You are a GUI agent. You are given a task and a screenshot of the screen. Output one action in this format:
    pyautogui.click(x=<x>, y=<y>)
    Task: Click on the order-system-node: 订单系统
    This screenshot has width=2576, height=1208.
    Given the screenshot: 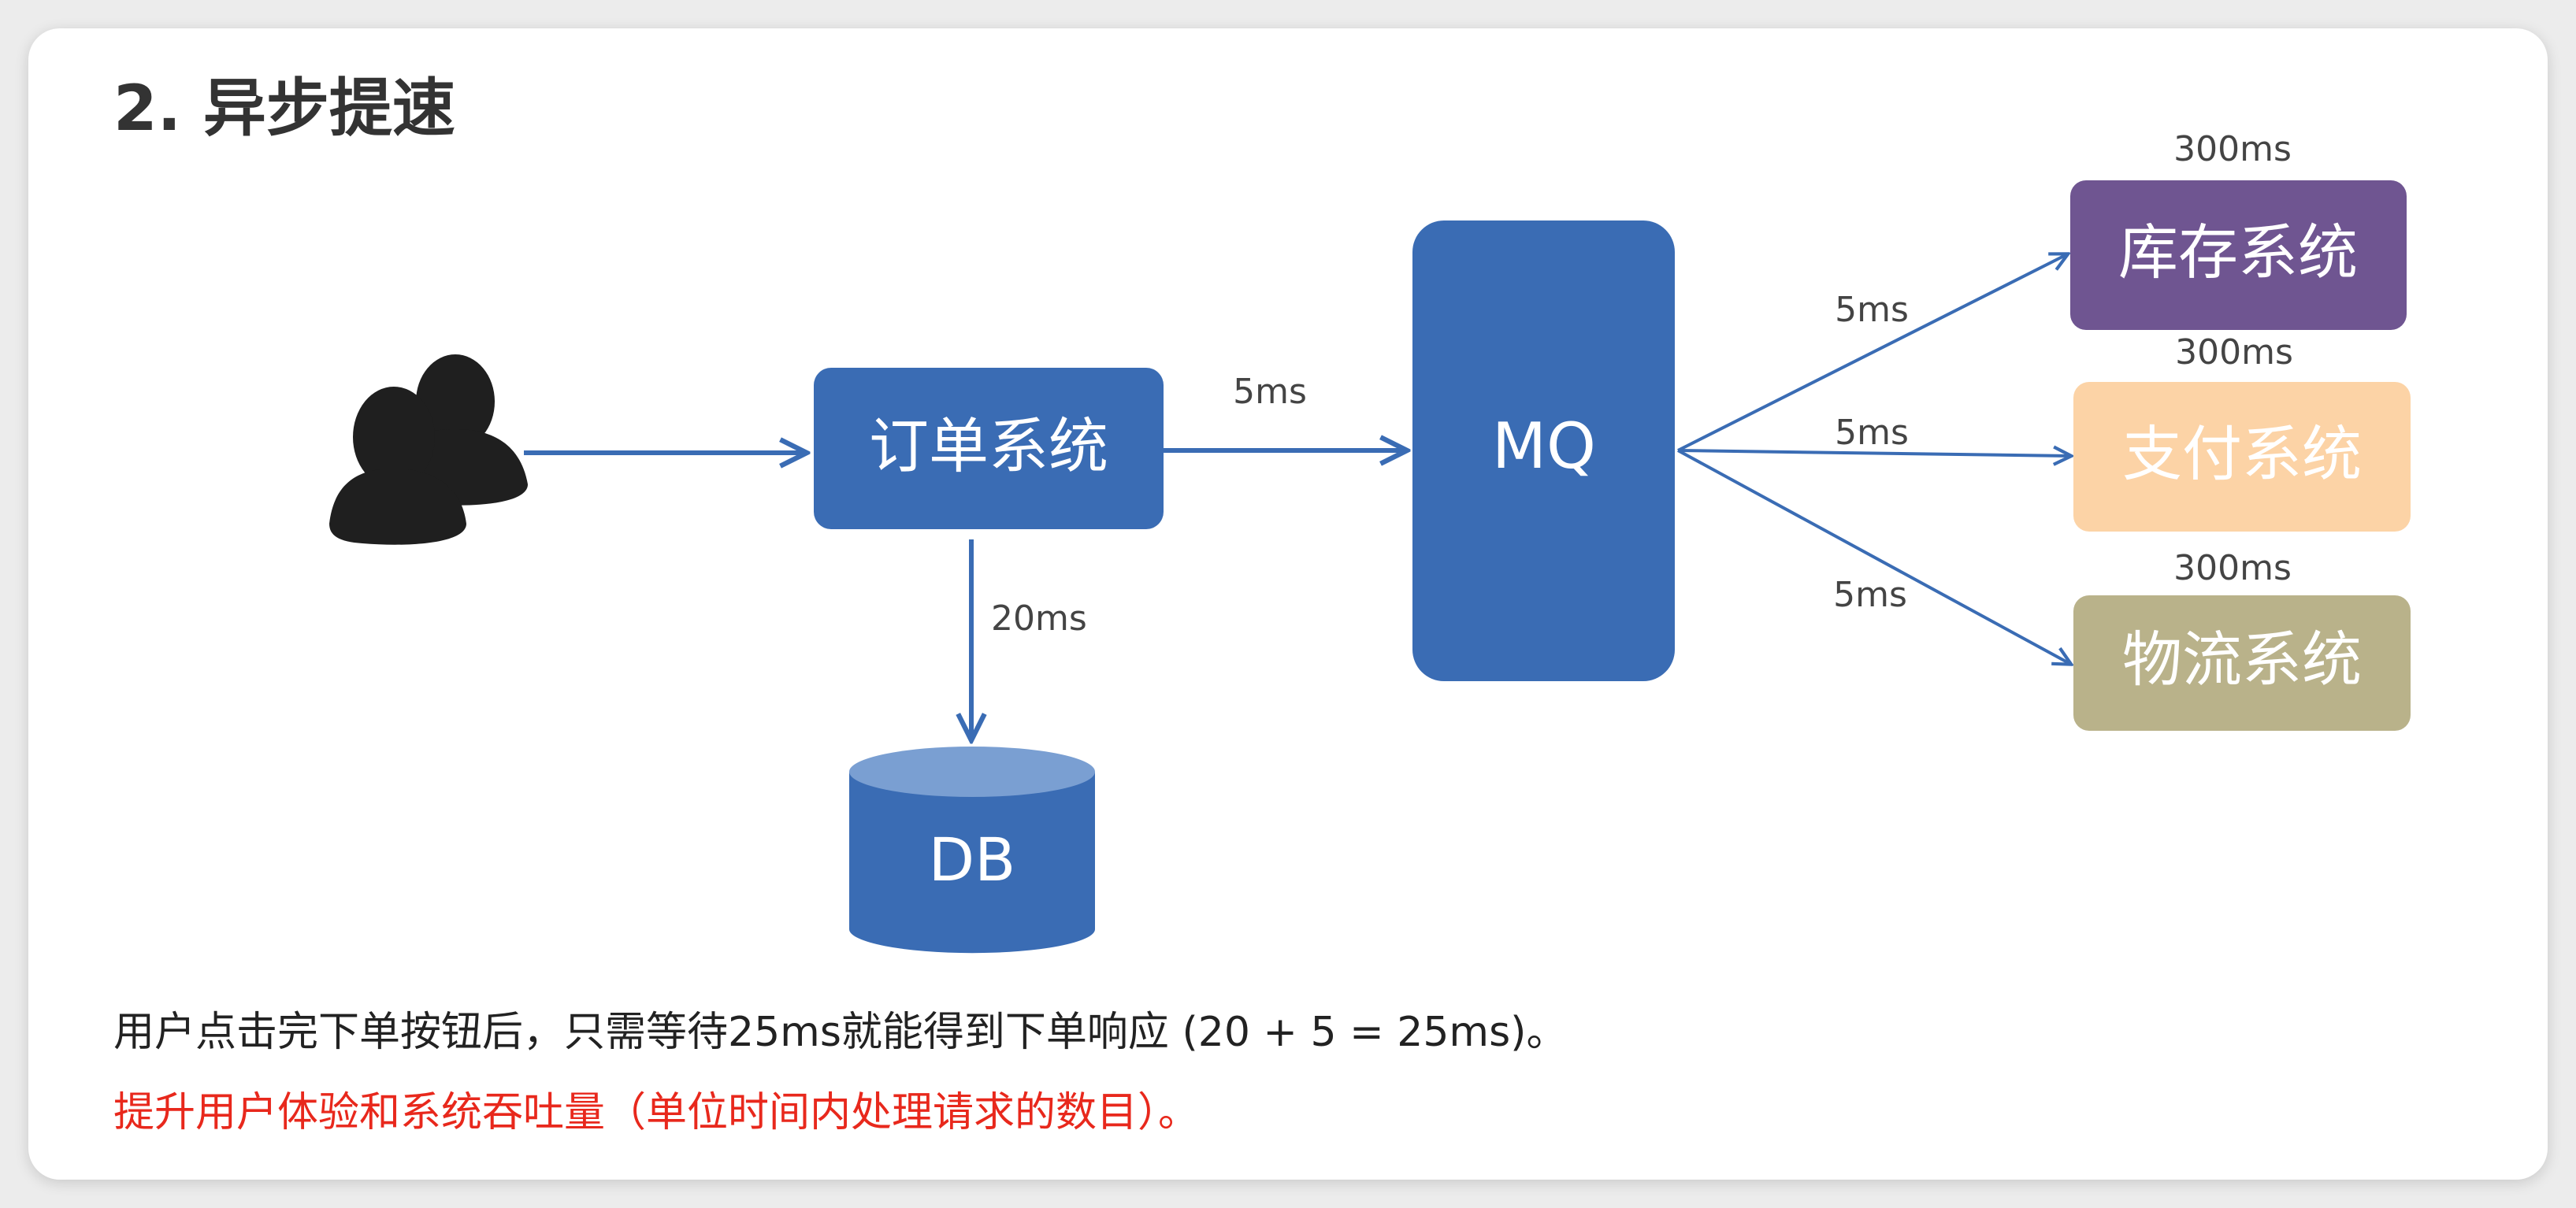 What is the action you would take?
    pyautogui.click(x=989, y=448)
    